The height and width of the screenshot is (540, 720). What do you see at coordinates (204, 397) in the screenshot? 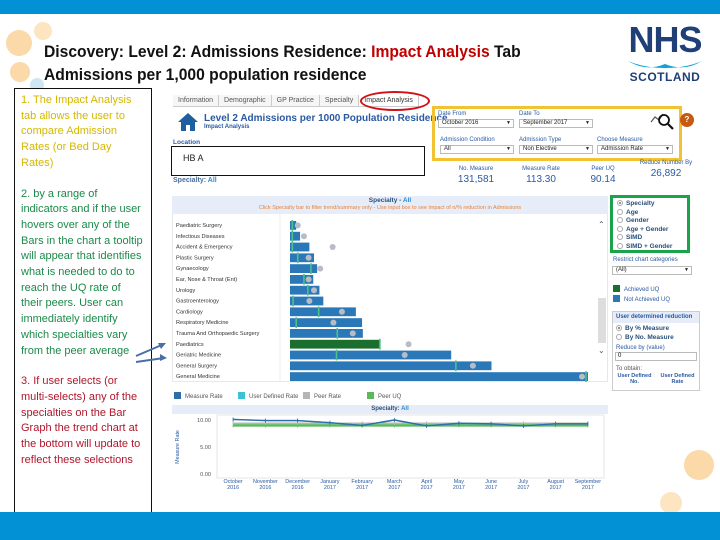
I see `legend-label: Measure Rate` at bounding box center [204, 397].